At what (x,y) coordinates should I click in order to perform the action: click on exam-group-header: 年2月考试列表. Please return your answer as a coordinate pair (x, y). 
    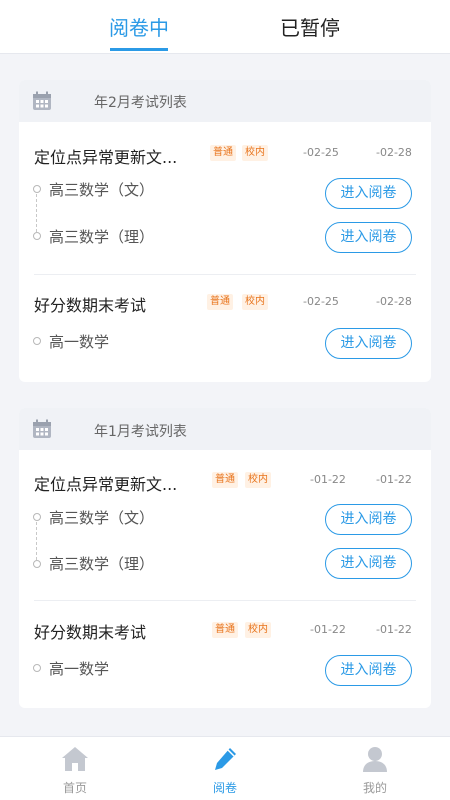
    Looking at the image, I should click on (225, 101).